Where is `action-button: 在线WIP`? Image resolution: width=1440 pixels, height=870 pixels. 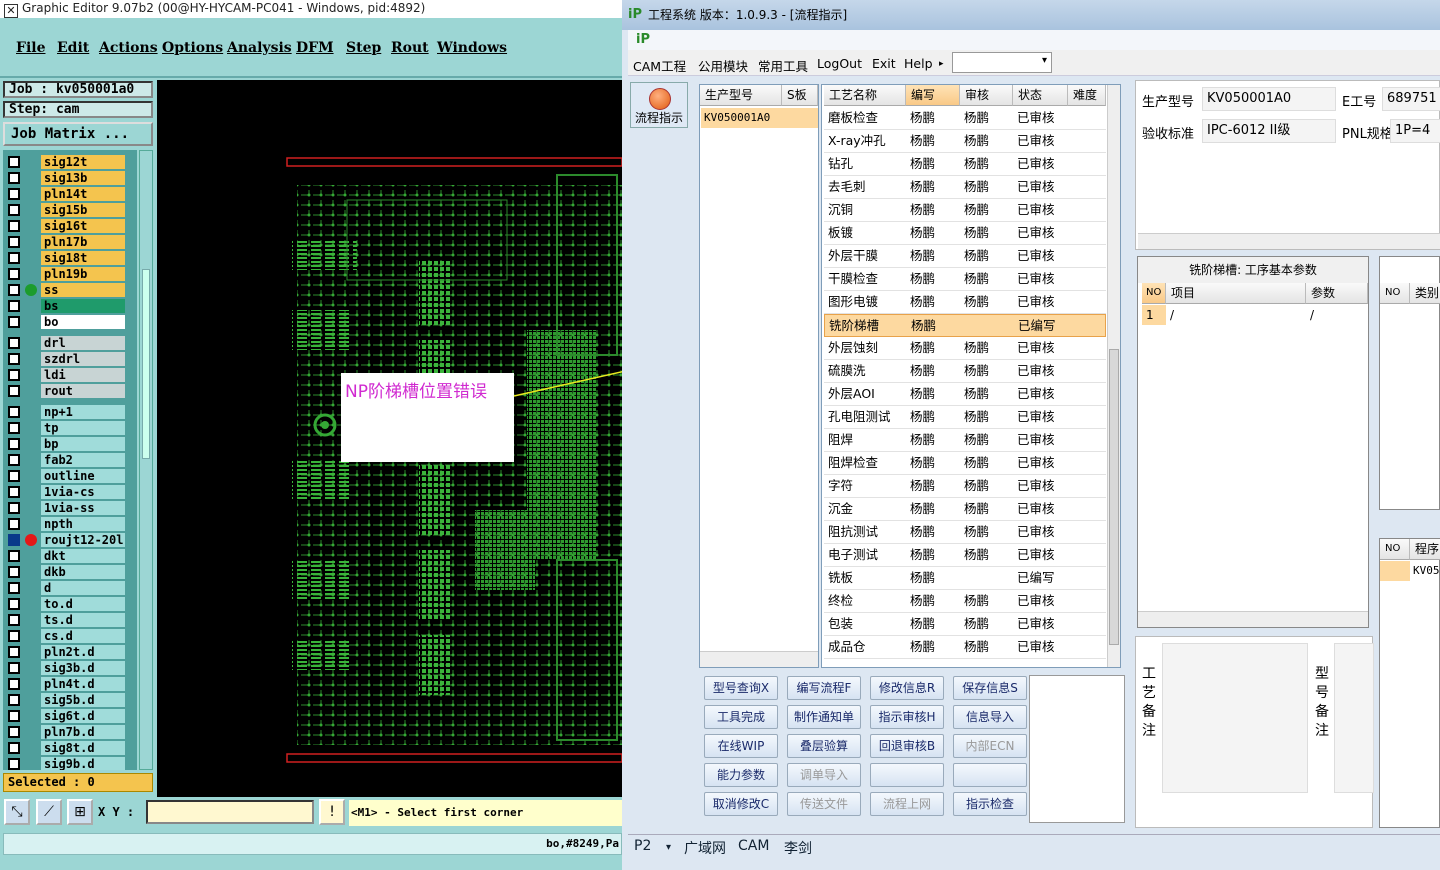 action-button: 在线WIP is located at coordinates (741, 746).